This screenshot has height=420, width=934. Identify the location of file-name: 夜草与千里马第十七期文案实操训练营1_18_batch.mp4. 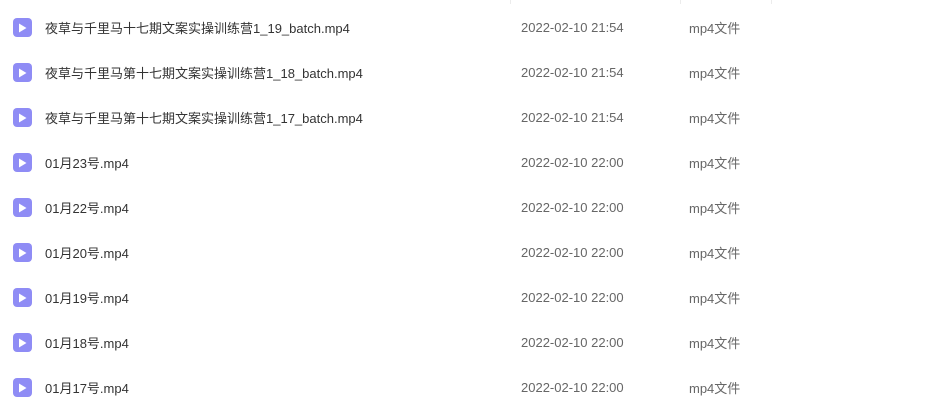
(204, 72).